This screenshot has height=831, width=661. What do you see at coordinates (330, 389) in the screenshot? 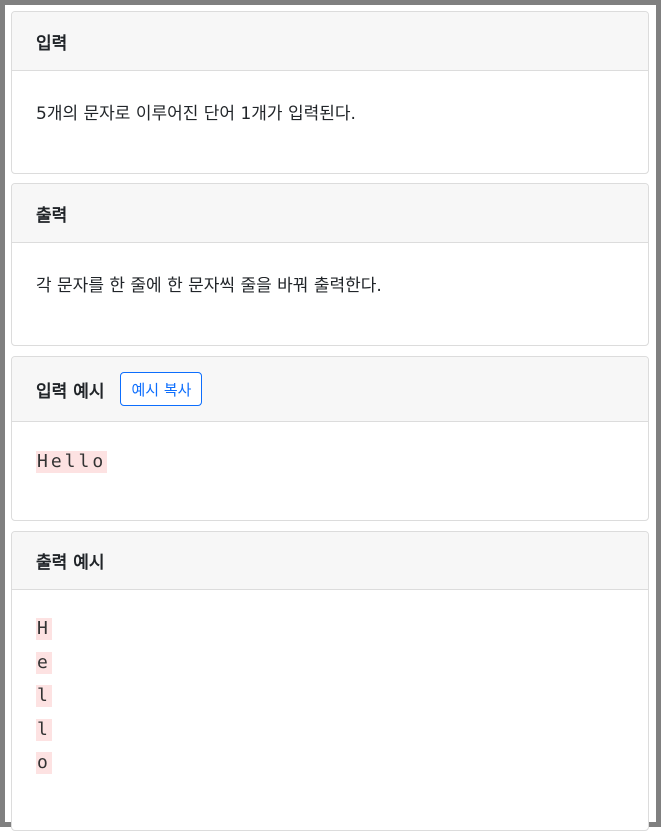
I see `sample-input-card-header: 입력 예시 예시 복사` at bounding box center [330, 389].